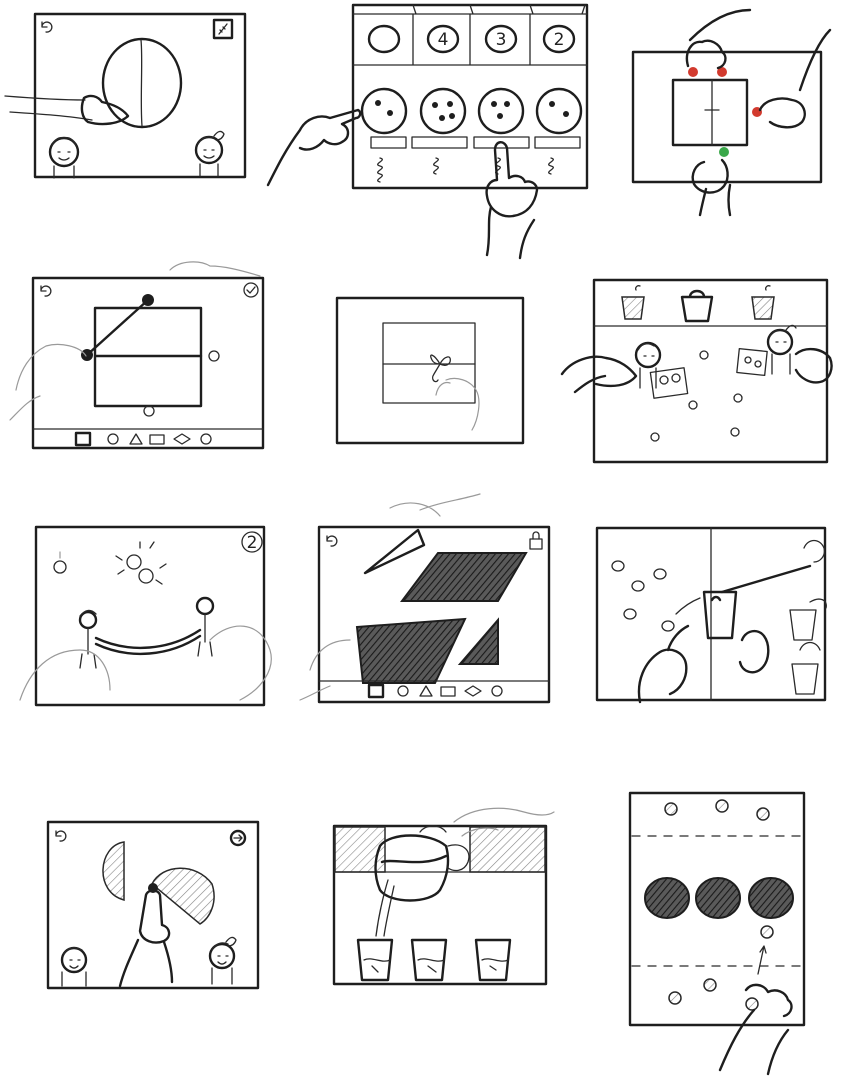  Describe the element at coordinates (110, 563) in the screenshot. I see `falling-cookies` at that location.